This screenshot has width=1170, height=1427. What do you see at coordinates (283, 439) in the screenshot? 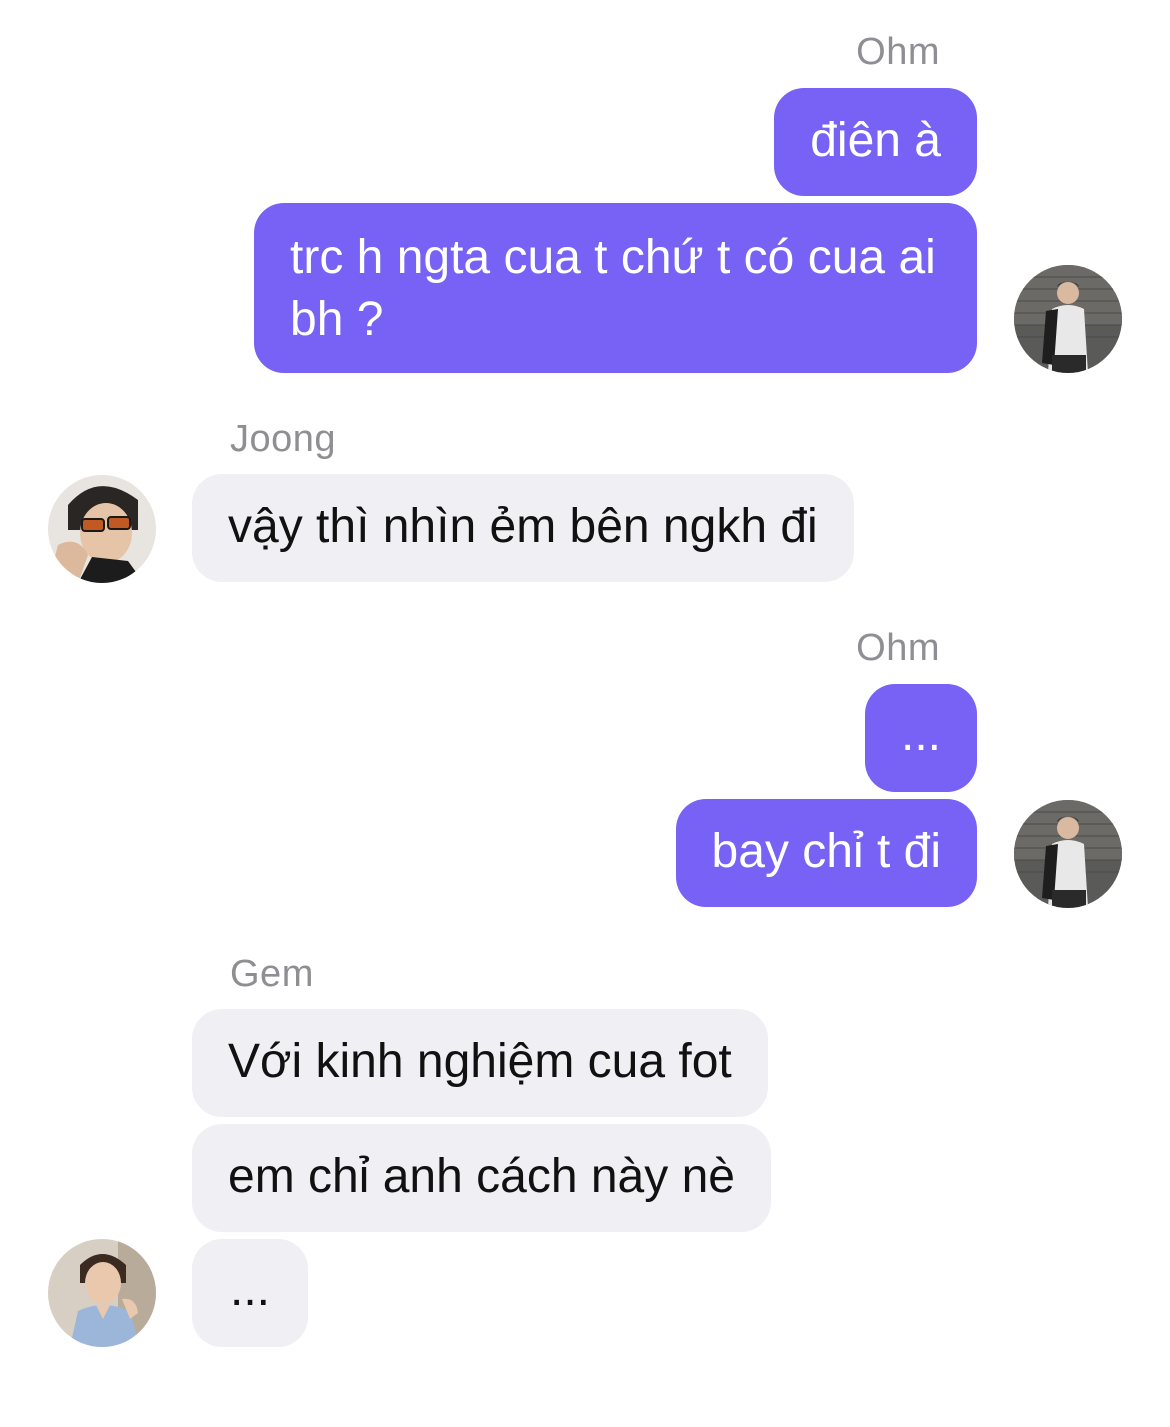
I see `sender-name-joong: Joong` at bounding box center [283, 439].